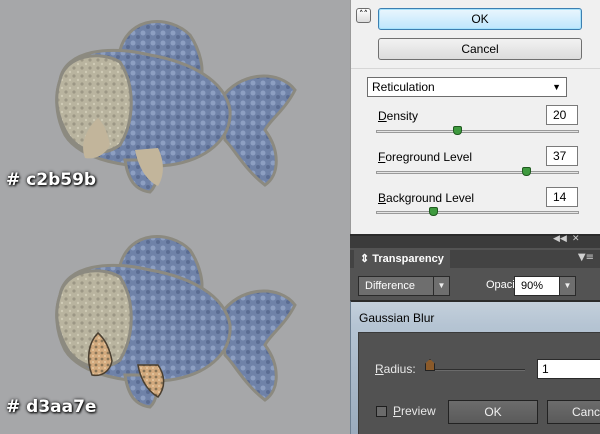 The height and width of the screenshot is (434, 600). What do you see at coordinates (545, 286) in the screenshot?
I see `opacity-input: 90% ▼` at bounding box center [545, 286].